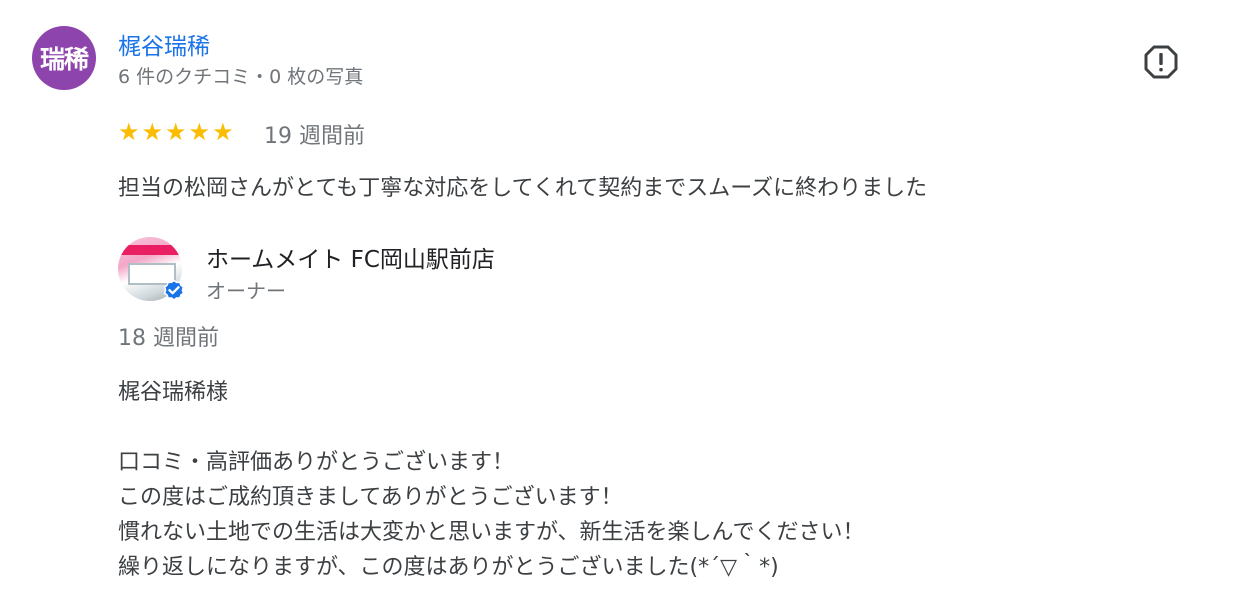 This screenshot has height=616, width=1234. What do you see at coordinates (241, 77) in the screenshot?
I see `reviewer-meta: 6 件のクチコミ・0 枚の写真` at bounding box center [241, 77].